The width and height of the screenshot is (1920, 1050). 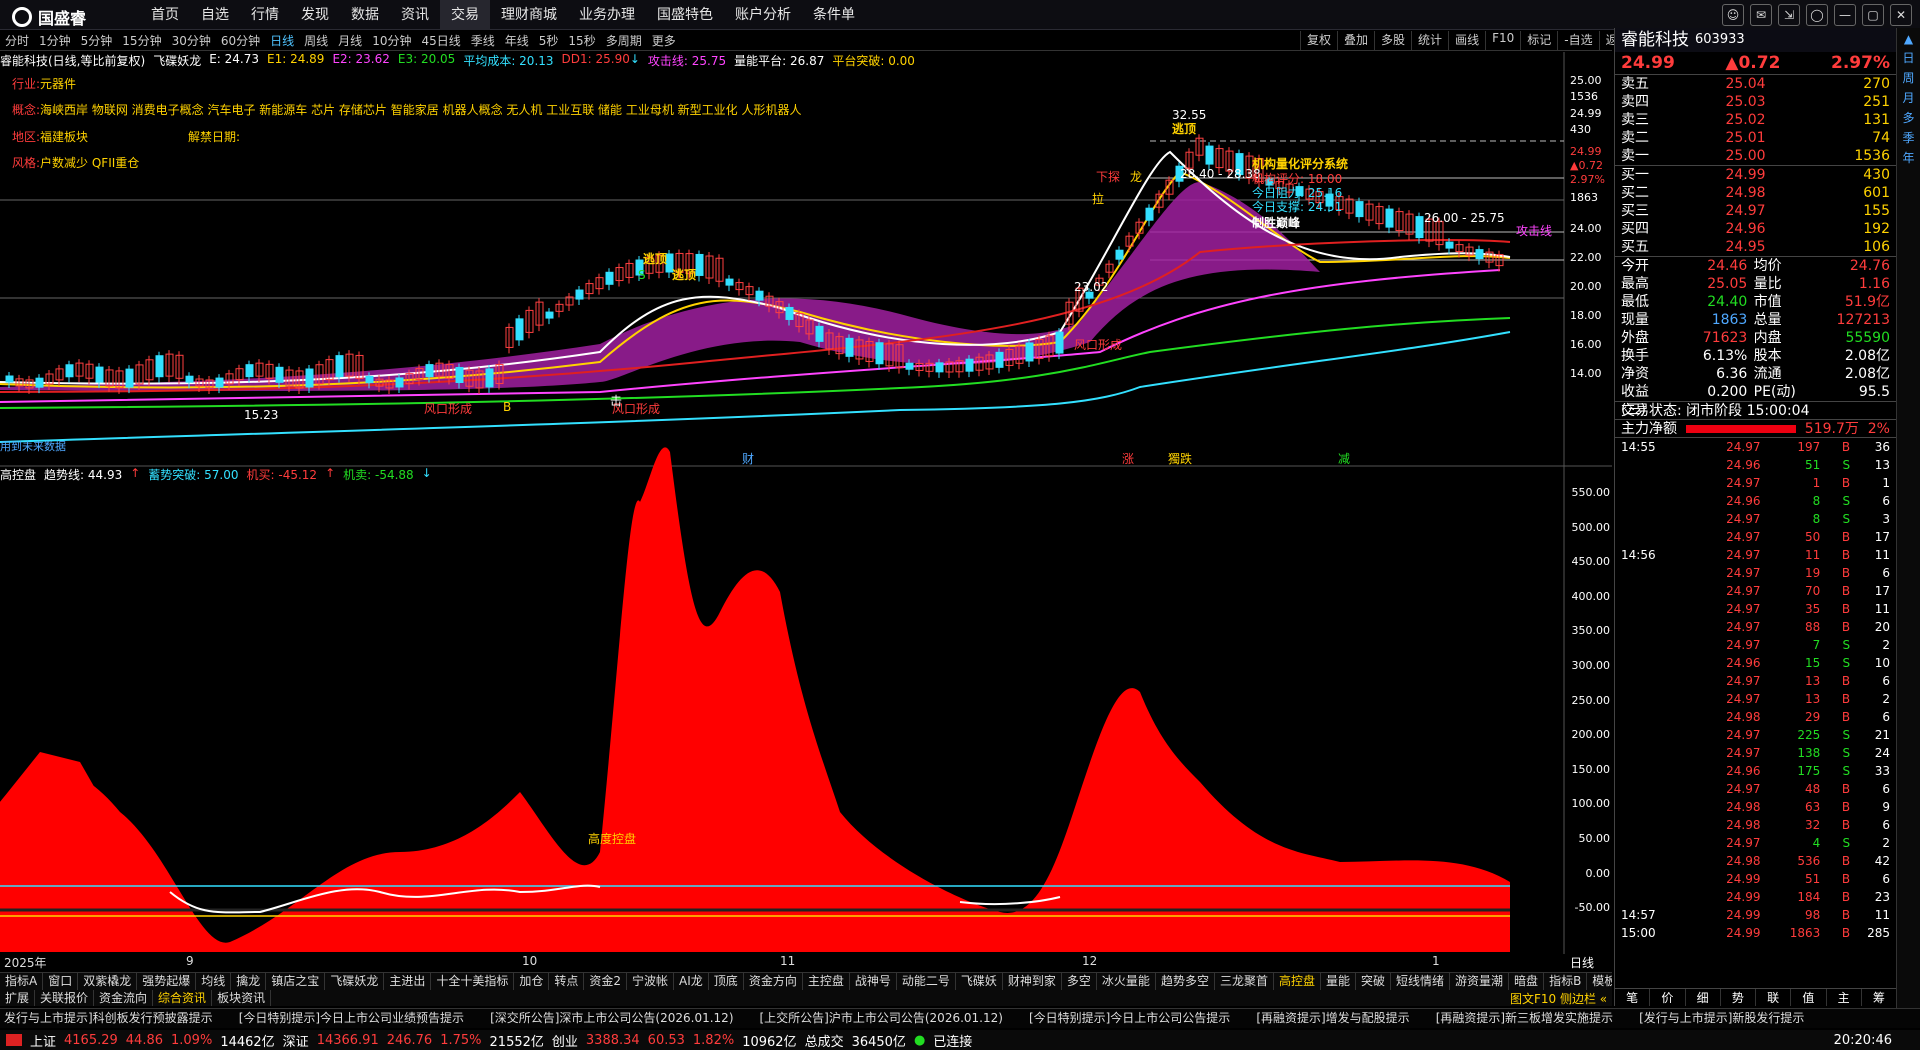 What do you see at coordinates (1126, 981) in the screenshot?
I see `indicator-tab-23: 冰火量能` at bounding box center [1126, 981].